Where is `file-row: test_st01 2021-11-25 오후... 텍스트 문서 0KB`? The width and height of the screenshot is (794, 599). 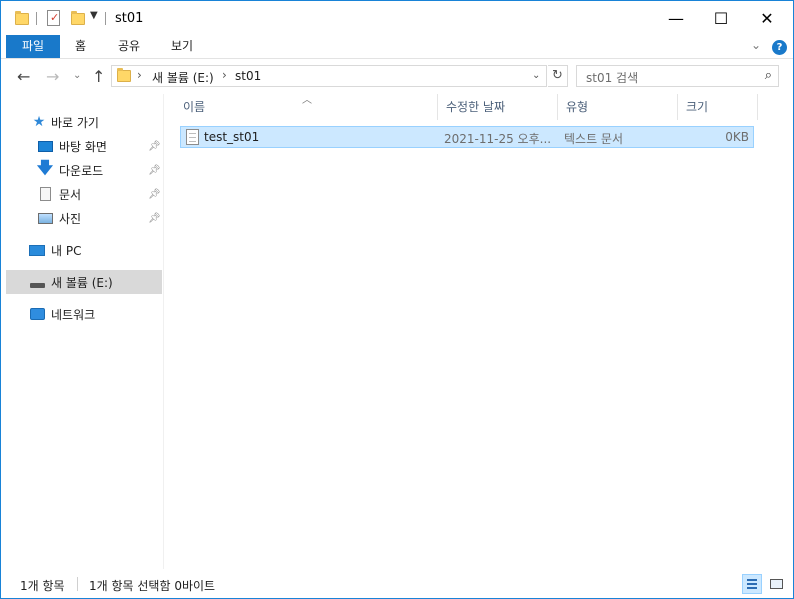 file-row: test_st01 2021-11-25 오후... 텍스트 문서 0KB is located at coordinates (467, 137).